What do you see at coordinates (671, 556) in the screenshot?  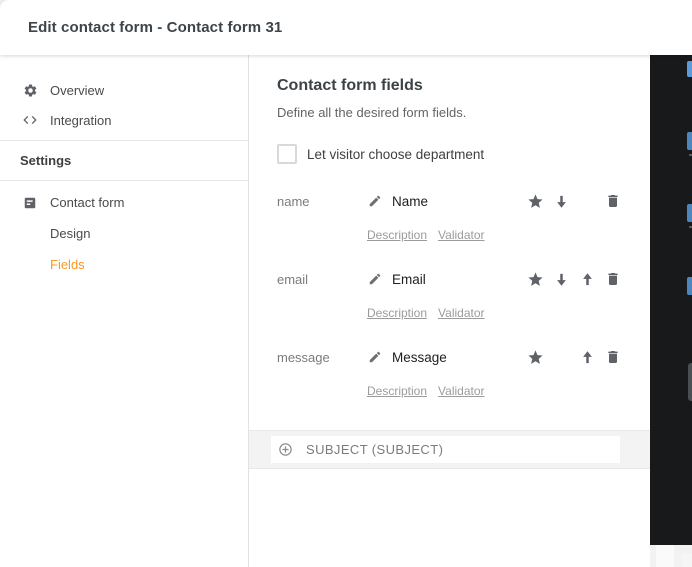 I see `backdrop-bottom-strip` at bounding box center [671, 556].